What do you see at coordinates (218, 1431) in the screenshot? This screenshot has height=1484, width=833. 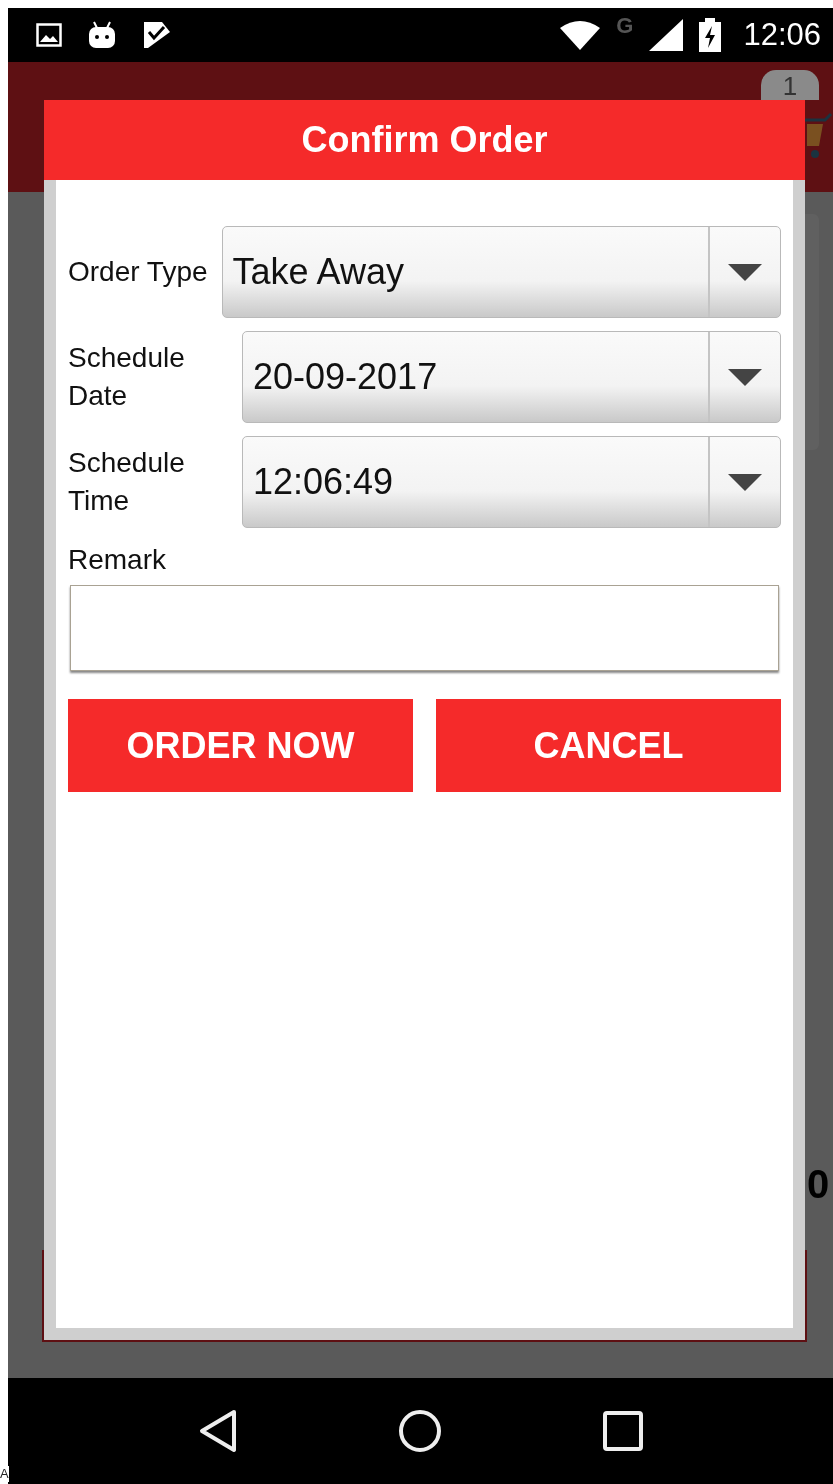 I see `back-icon` at bounding box center [218, 1431].